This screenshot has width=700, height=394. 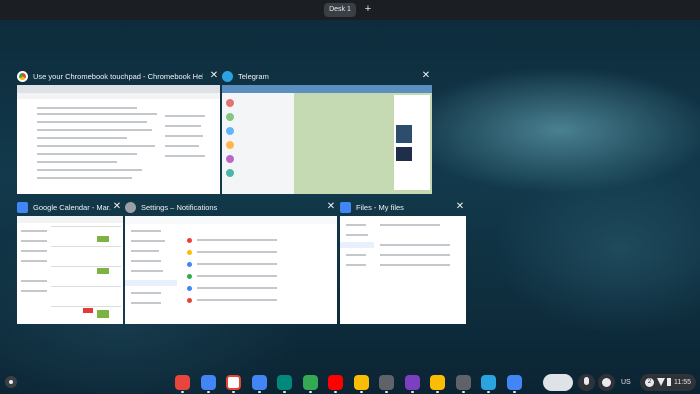 What do you see at coordinates (179, 207) in the screenshot?
I see `window-title: Settings – Notifications` at bounding box center [179, 207].